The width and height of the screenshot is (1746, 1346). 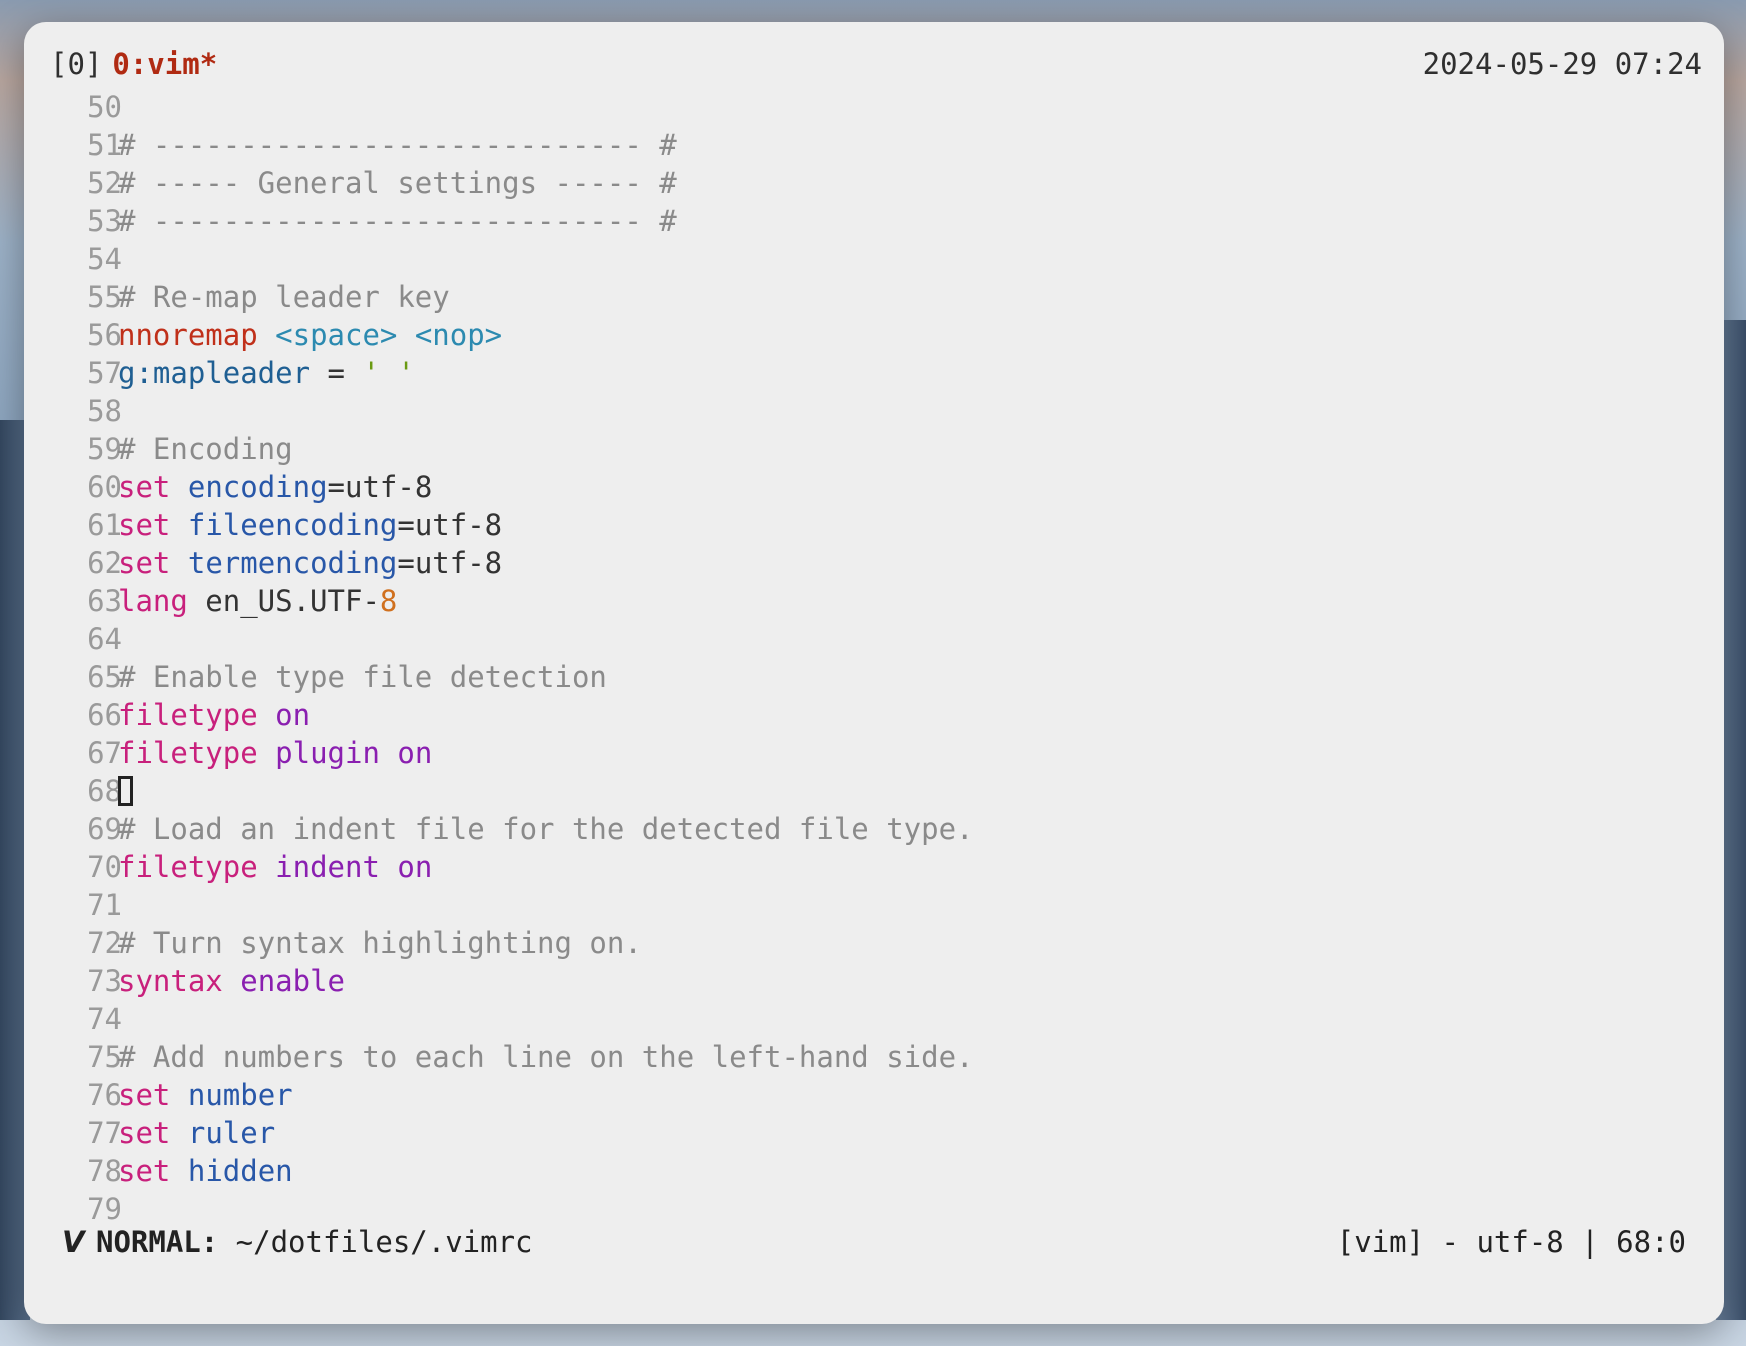 What do you see at coordinates (874, 297) in the screenshot?
I see `code-line: 55 # Re-map leader key` at bounding box center [874, 297].